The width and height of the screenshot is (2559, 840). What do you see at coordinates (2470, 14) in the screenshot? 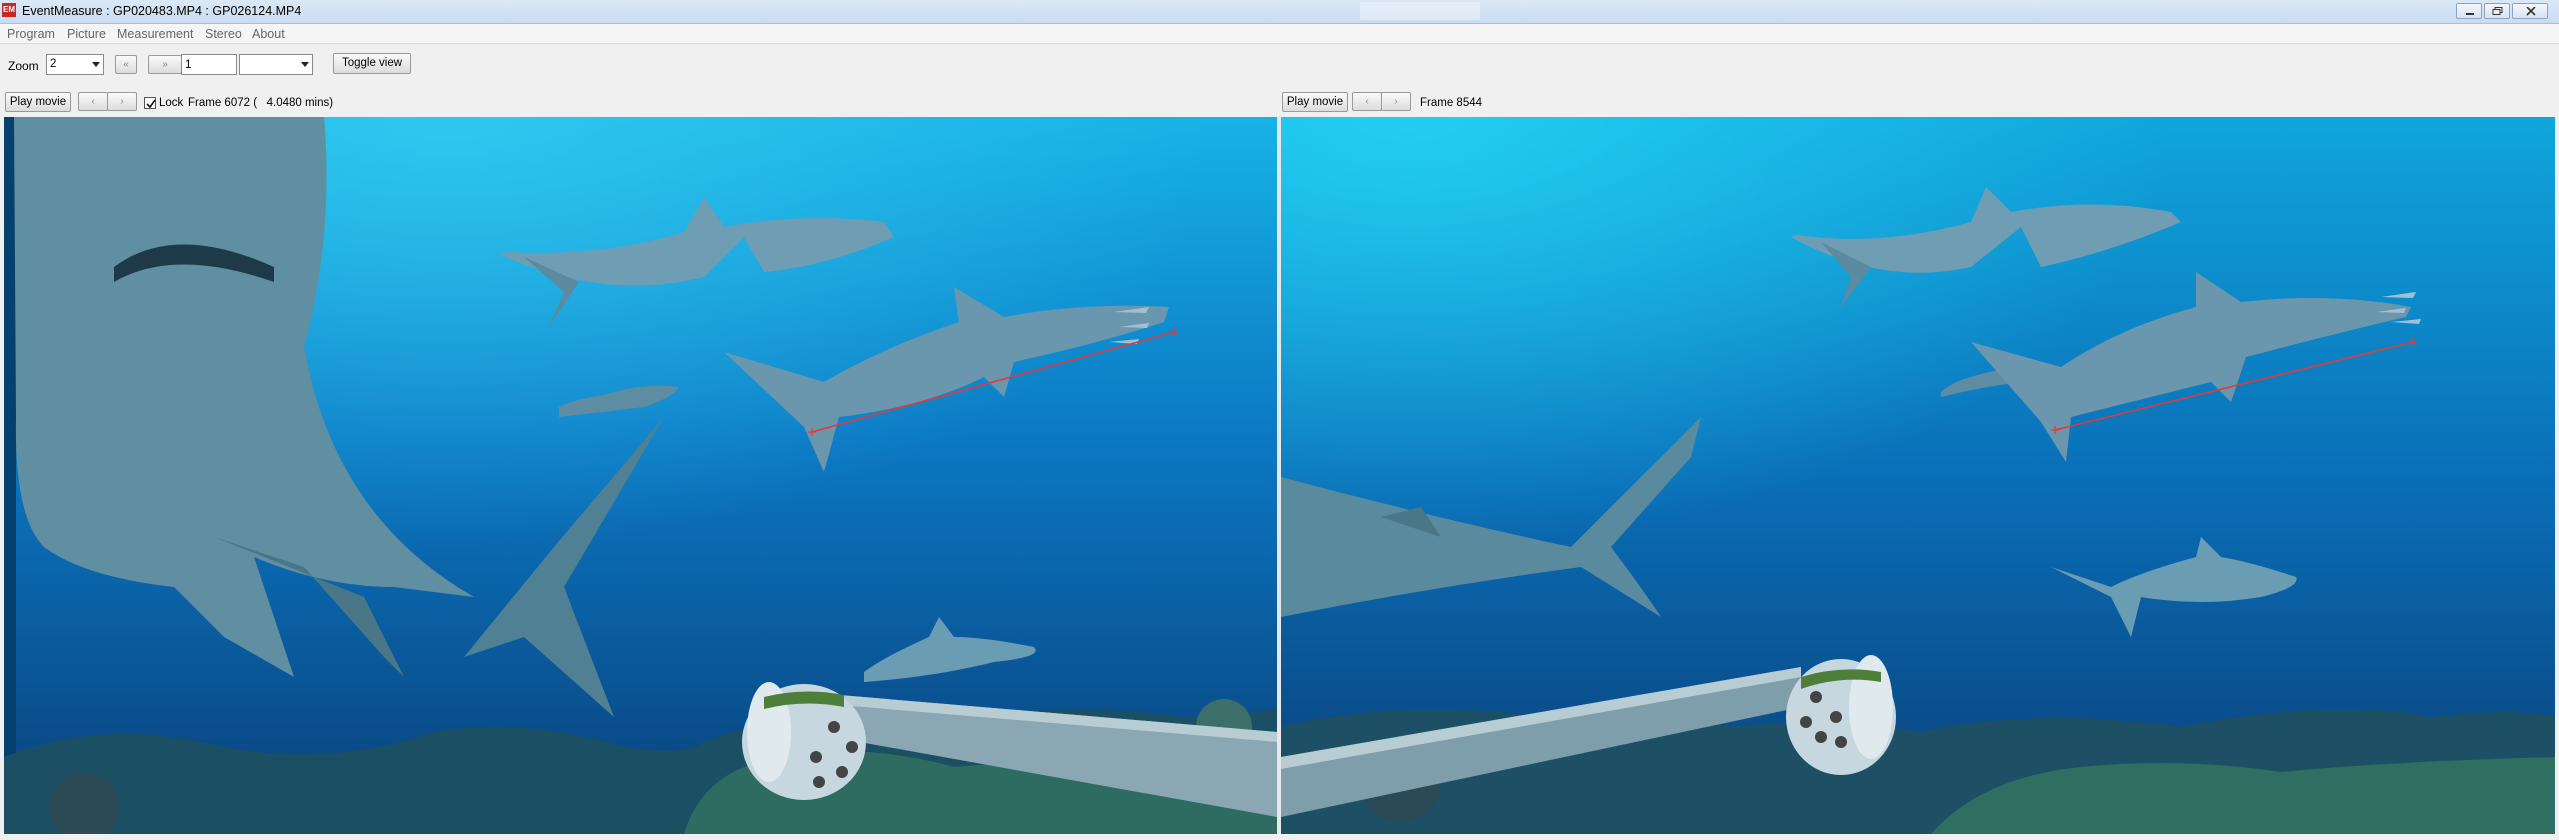
I see `minimize-icon` at bounding box center [2470, 14].